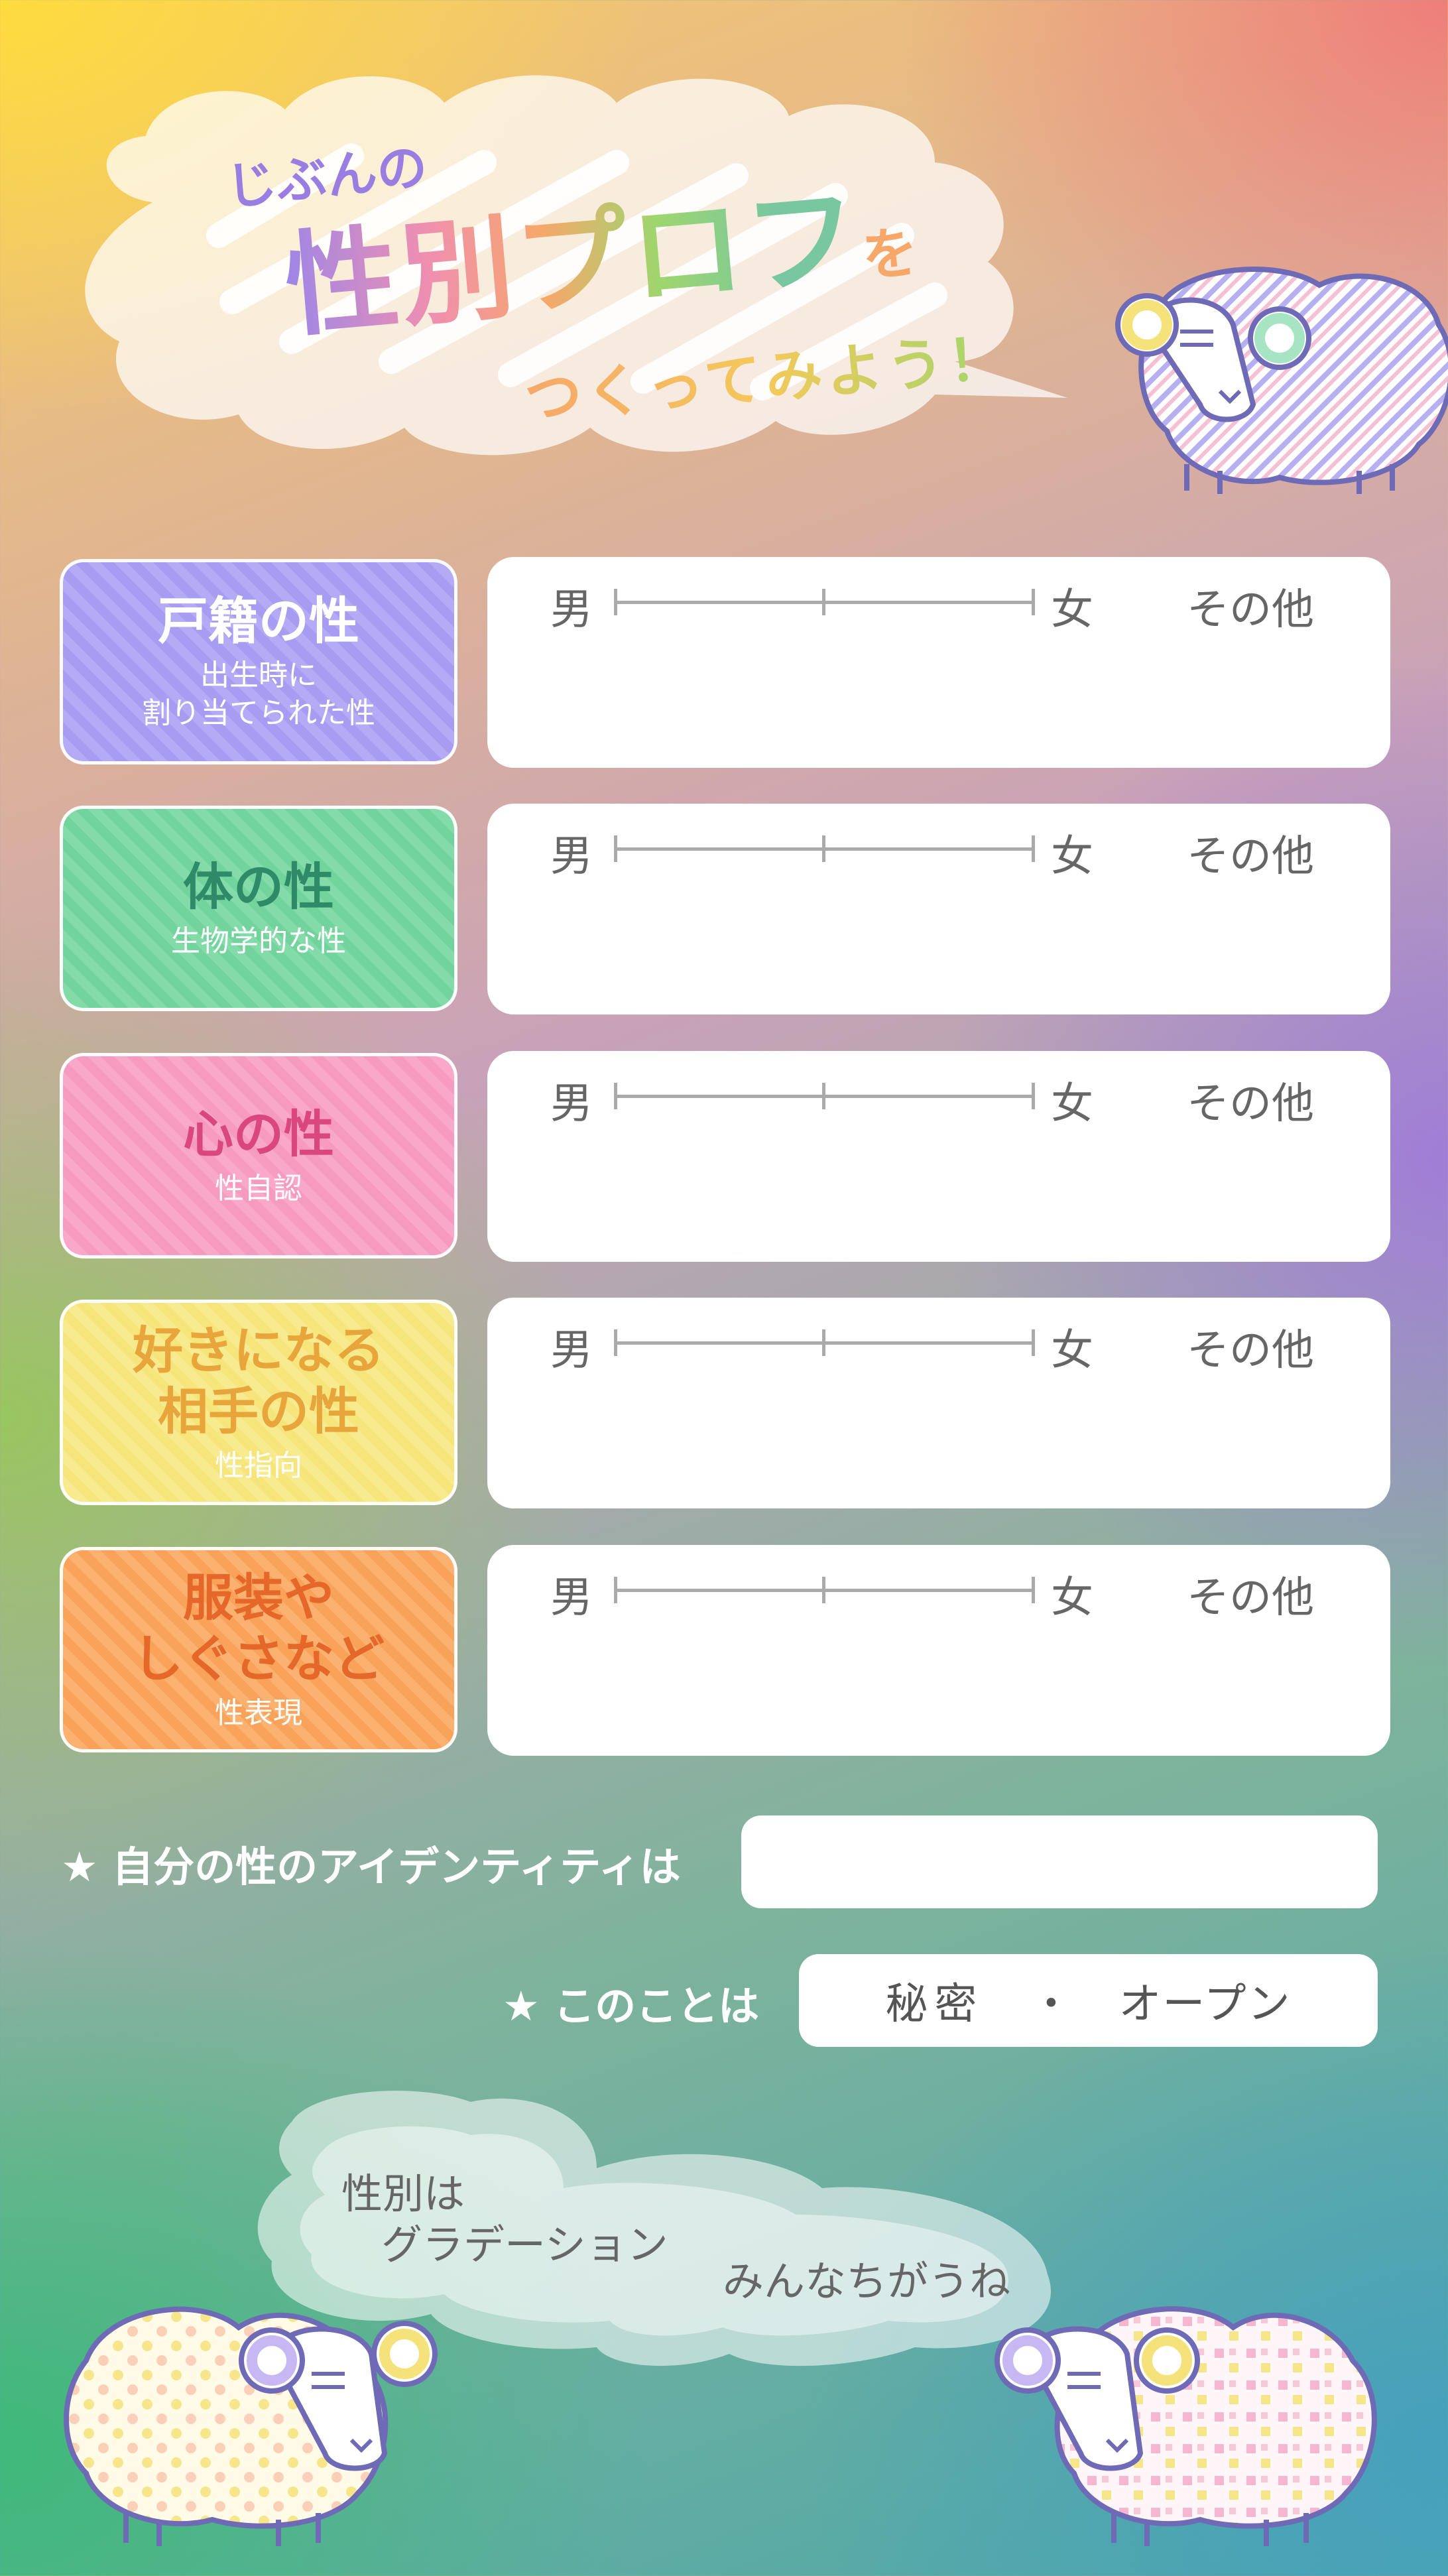  What do you see at coordinates (1186, 2426) in the screenshot?
I see `sheep-checkered-icon` at bounding box center [1186, 2426].